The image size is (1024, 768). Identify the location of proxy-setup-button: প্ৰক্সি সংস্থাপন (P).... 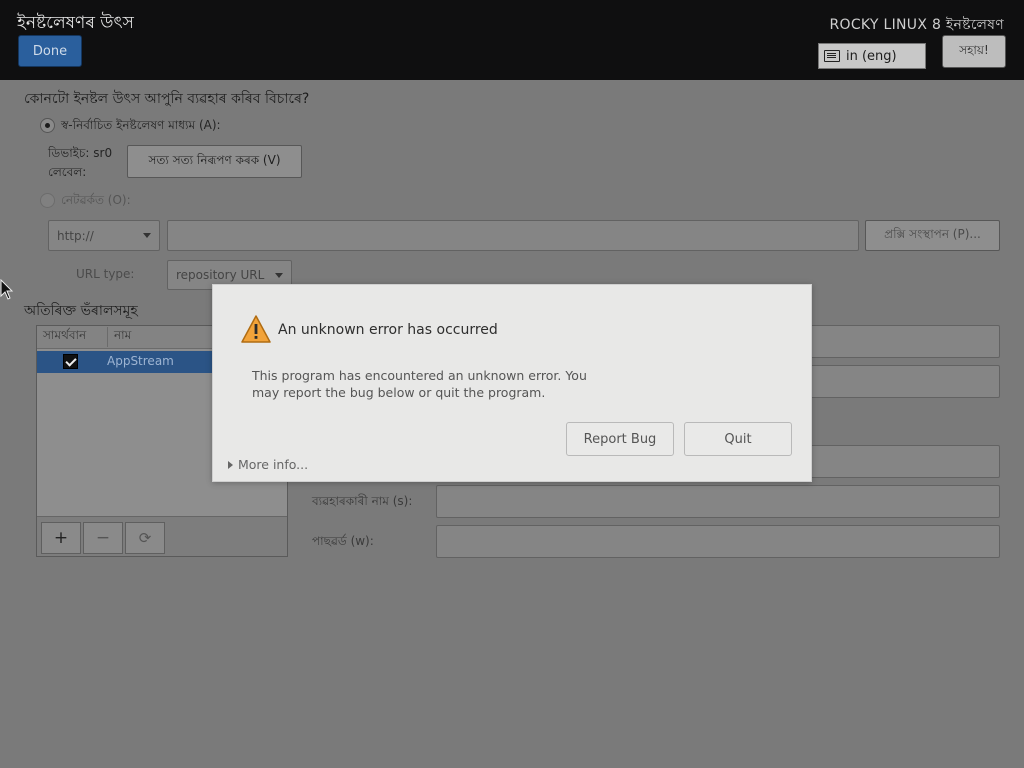
(932, 235).